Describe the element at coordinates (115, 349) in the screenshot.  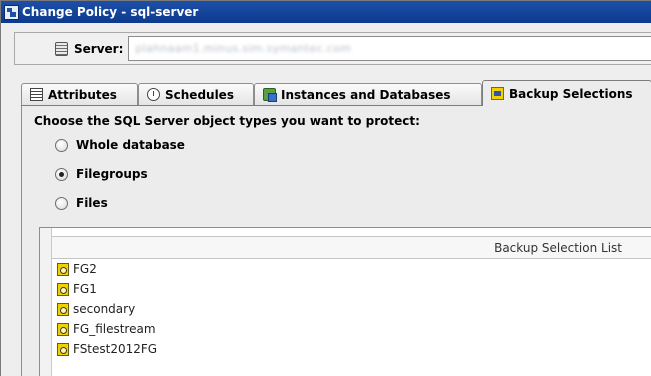
I see `list-item-label: FStest2012FG` at that location.